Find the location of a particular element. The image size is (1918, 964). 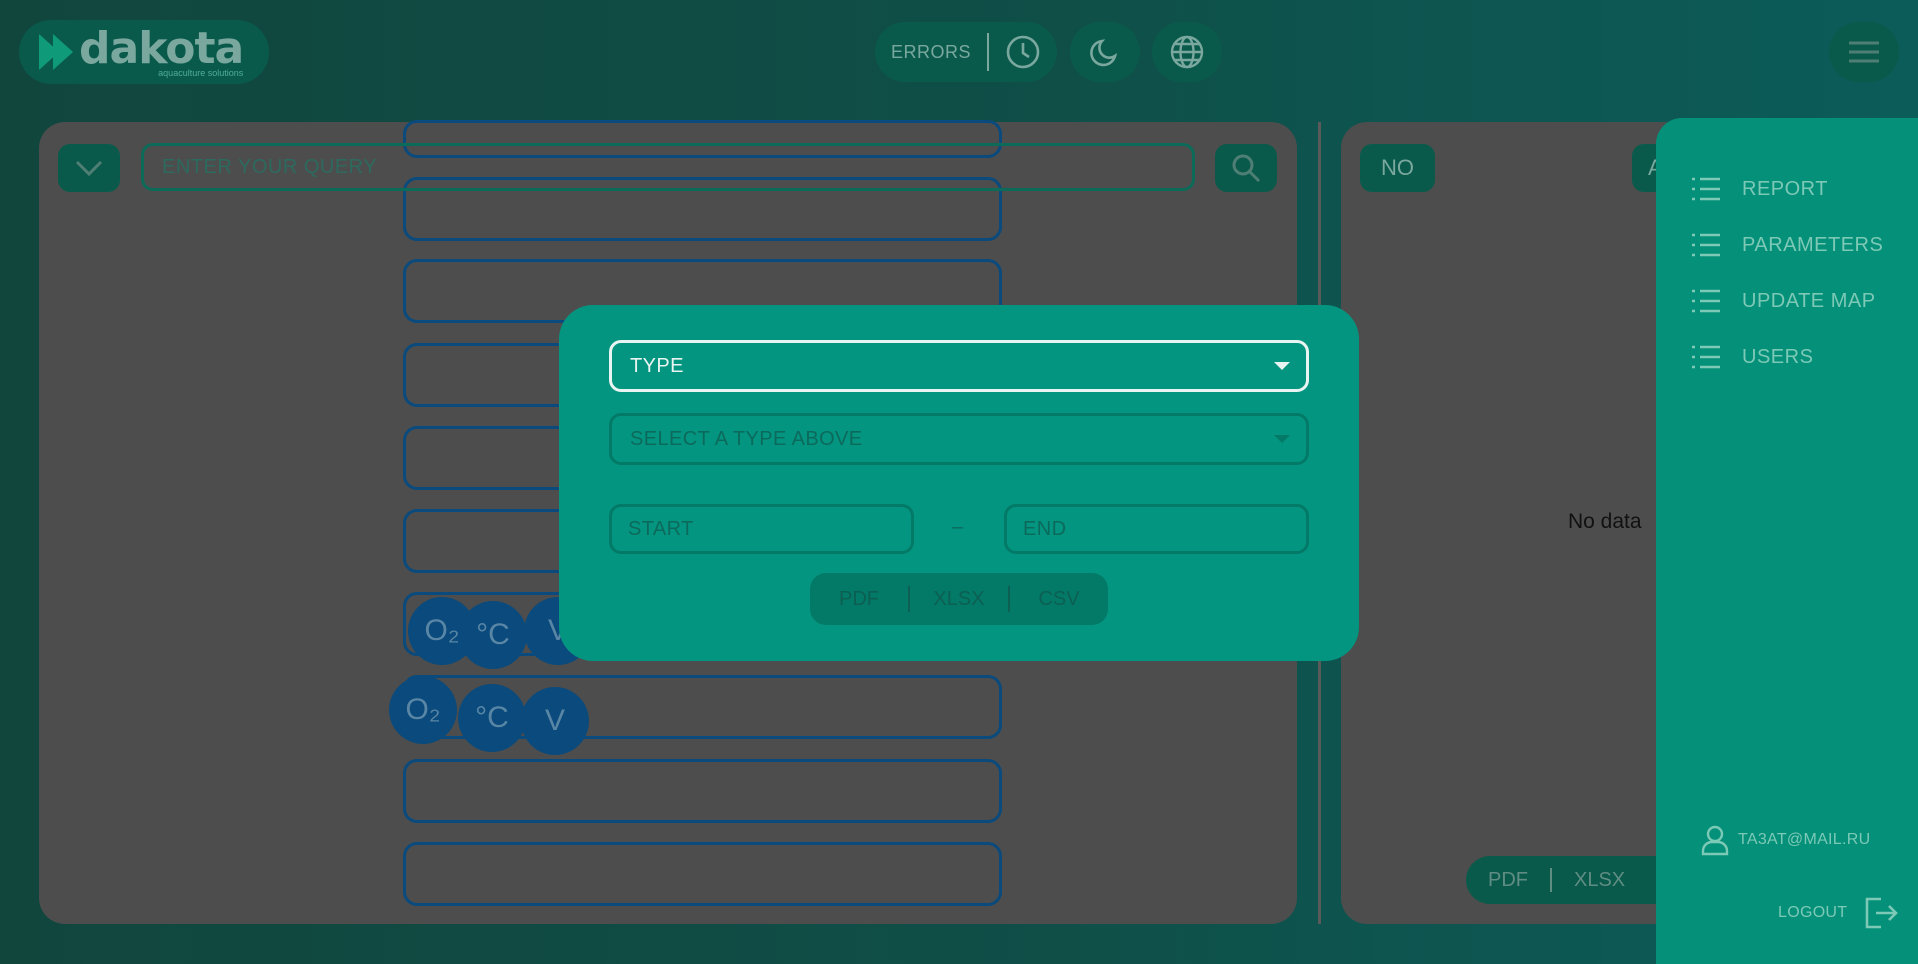

logout-icon is located at coordinates (1882, 913).